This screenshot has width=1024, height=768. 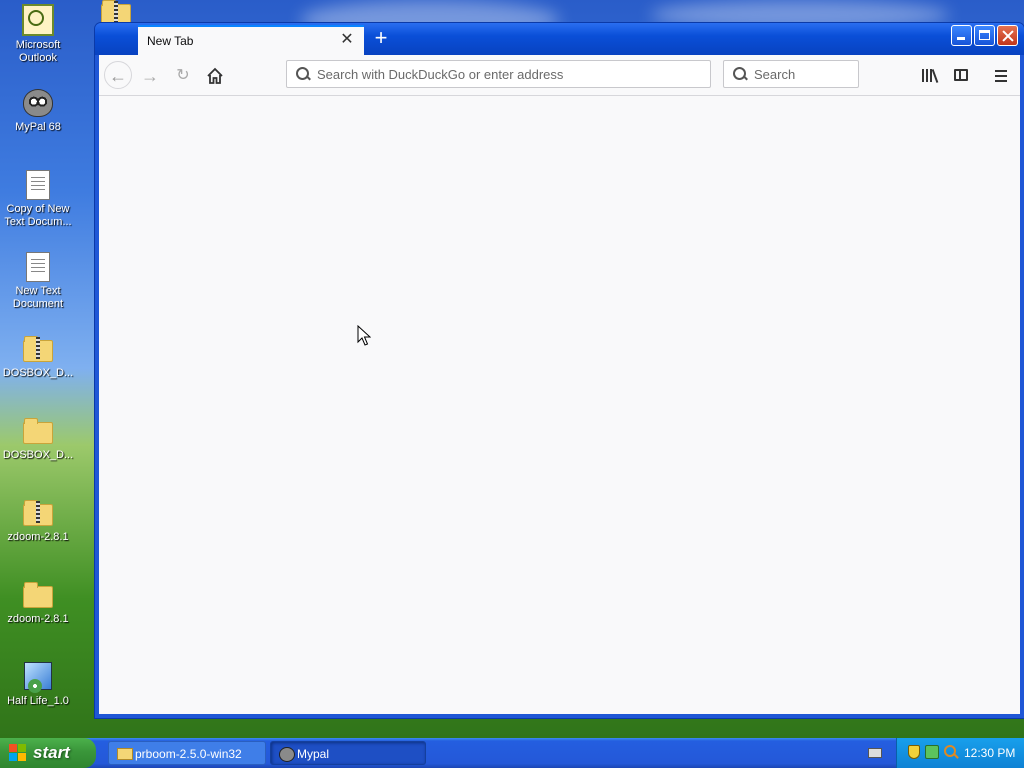 What do you see at coordinates (960, 753) in the screenshot?
I see `system-tray: 12:30 PM` at bounding box center [960, 753].